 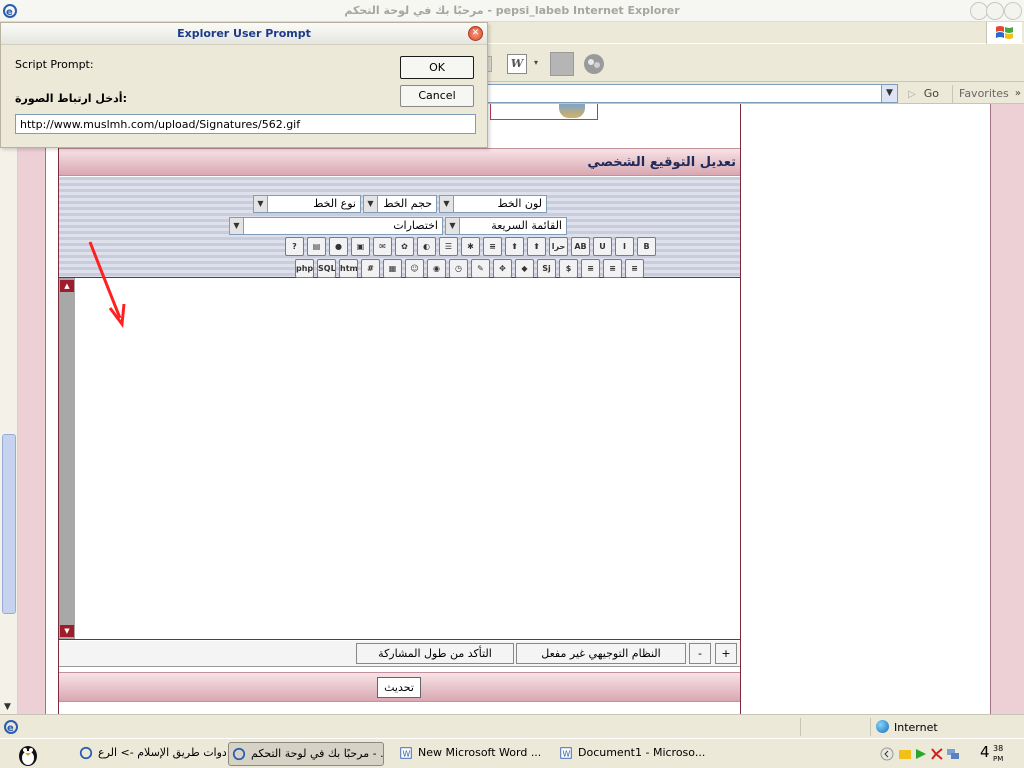 I want to click on dialog-titlebar: Explorer User Prompt ✕, so click(x=244, y=34).